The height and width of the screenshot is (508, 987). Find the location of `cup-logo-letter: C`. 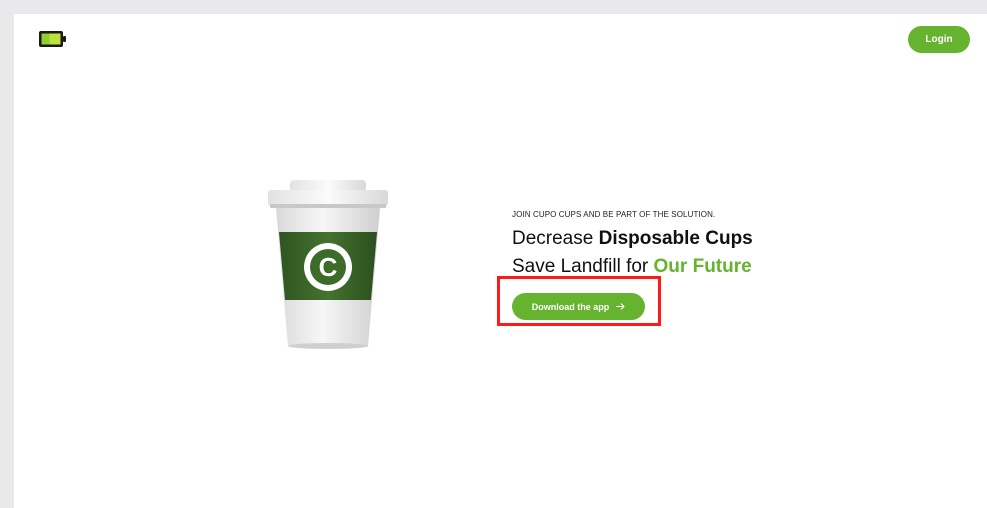

cup-logo-letter: C is located at coordinates (328, 267).